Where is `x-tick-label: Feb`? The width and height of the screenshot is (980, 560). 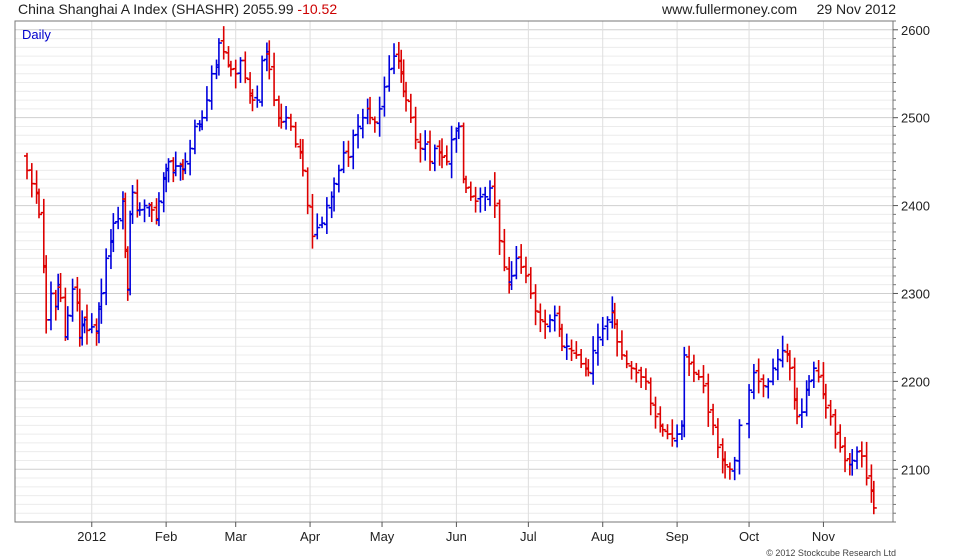
x-tick-label: Feb is located at coordinates (166, 536).